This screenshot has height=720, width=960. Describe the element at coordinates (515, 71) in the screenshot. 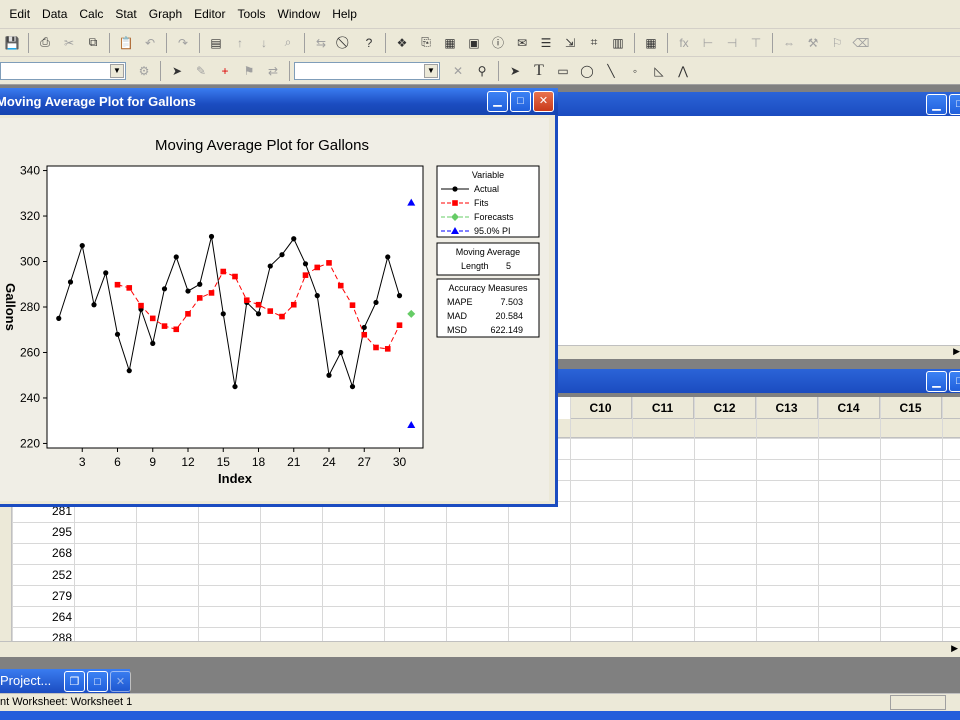

I see `select-arrow-icon: ➤` at that location.